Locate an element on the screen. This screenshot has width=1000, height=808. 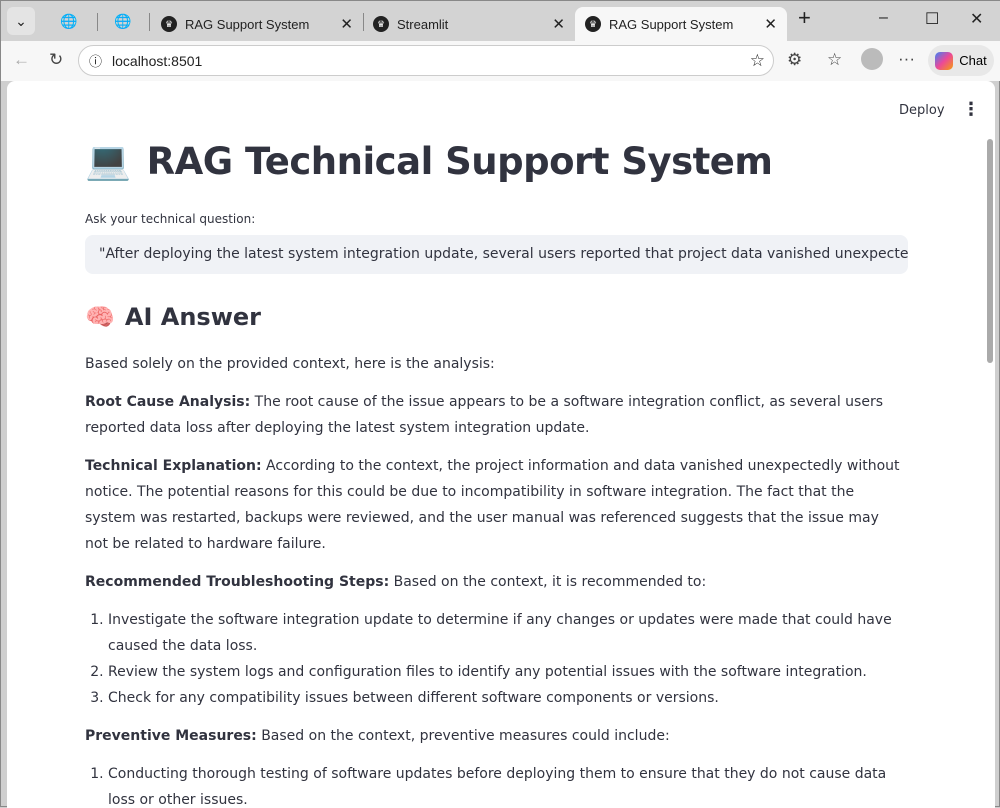
extensions-icon: ⚙ is located at coordinates (794, 60).